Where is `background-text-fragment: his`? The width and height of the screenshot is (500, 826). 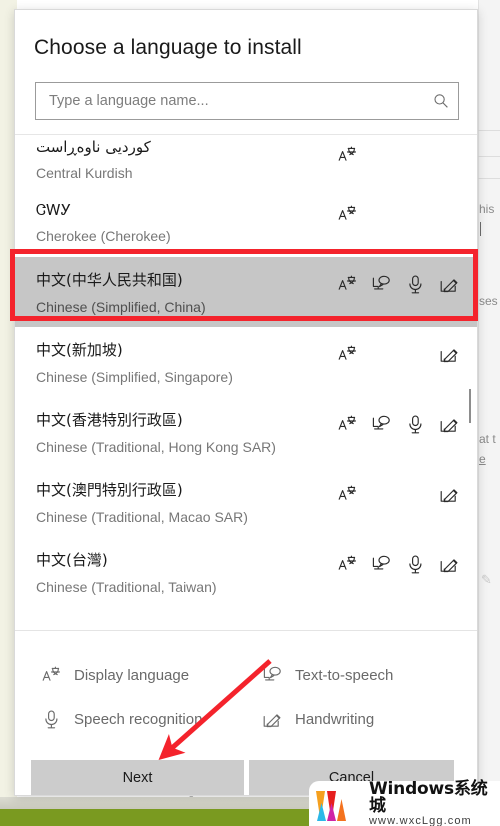 background-text-fragment: his is located at coordinates (487, 209).